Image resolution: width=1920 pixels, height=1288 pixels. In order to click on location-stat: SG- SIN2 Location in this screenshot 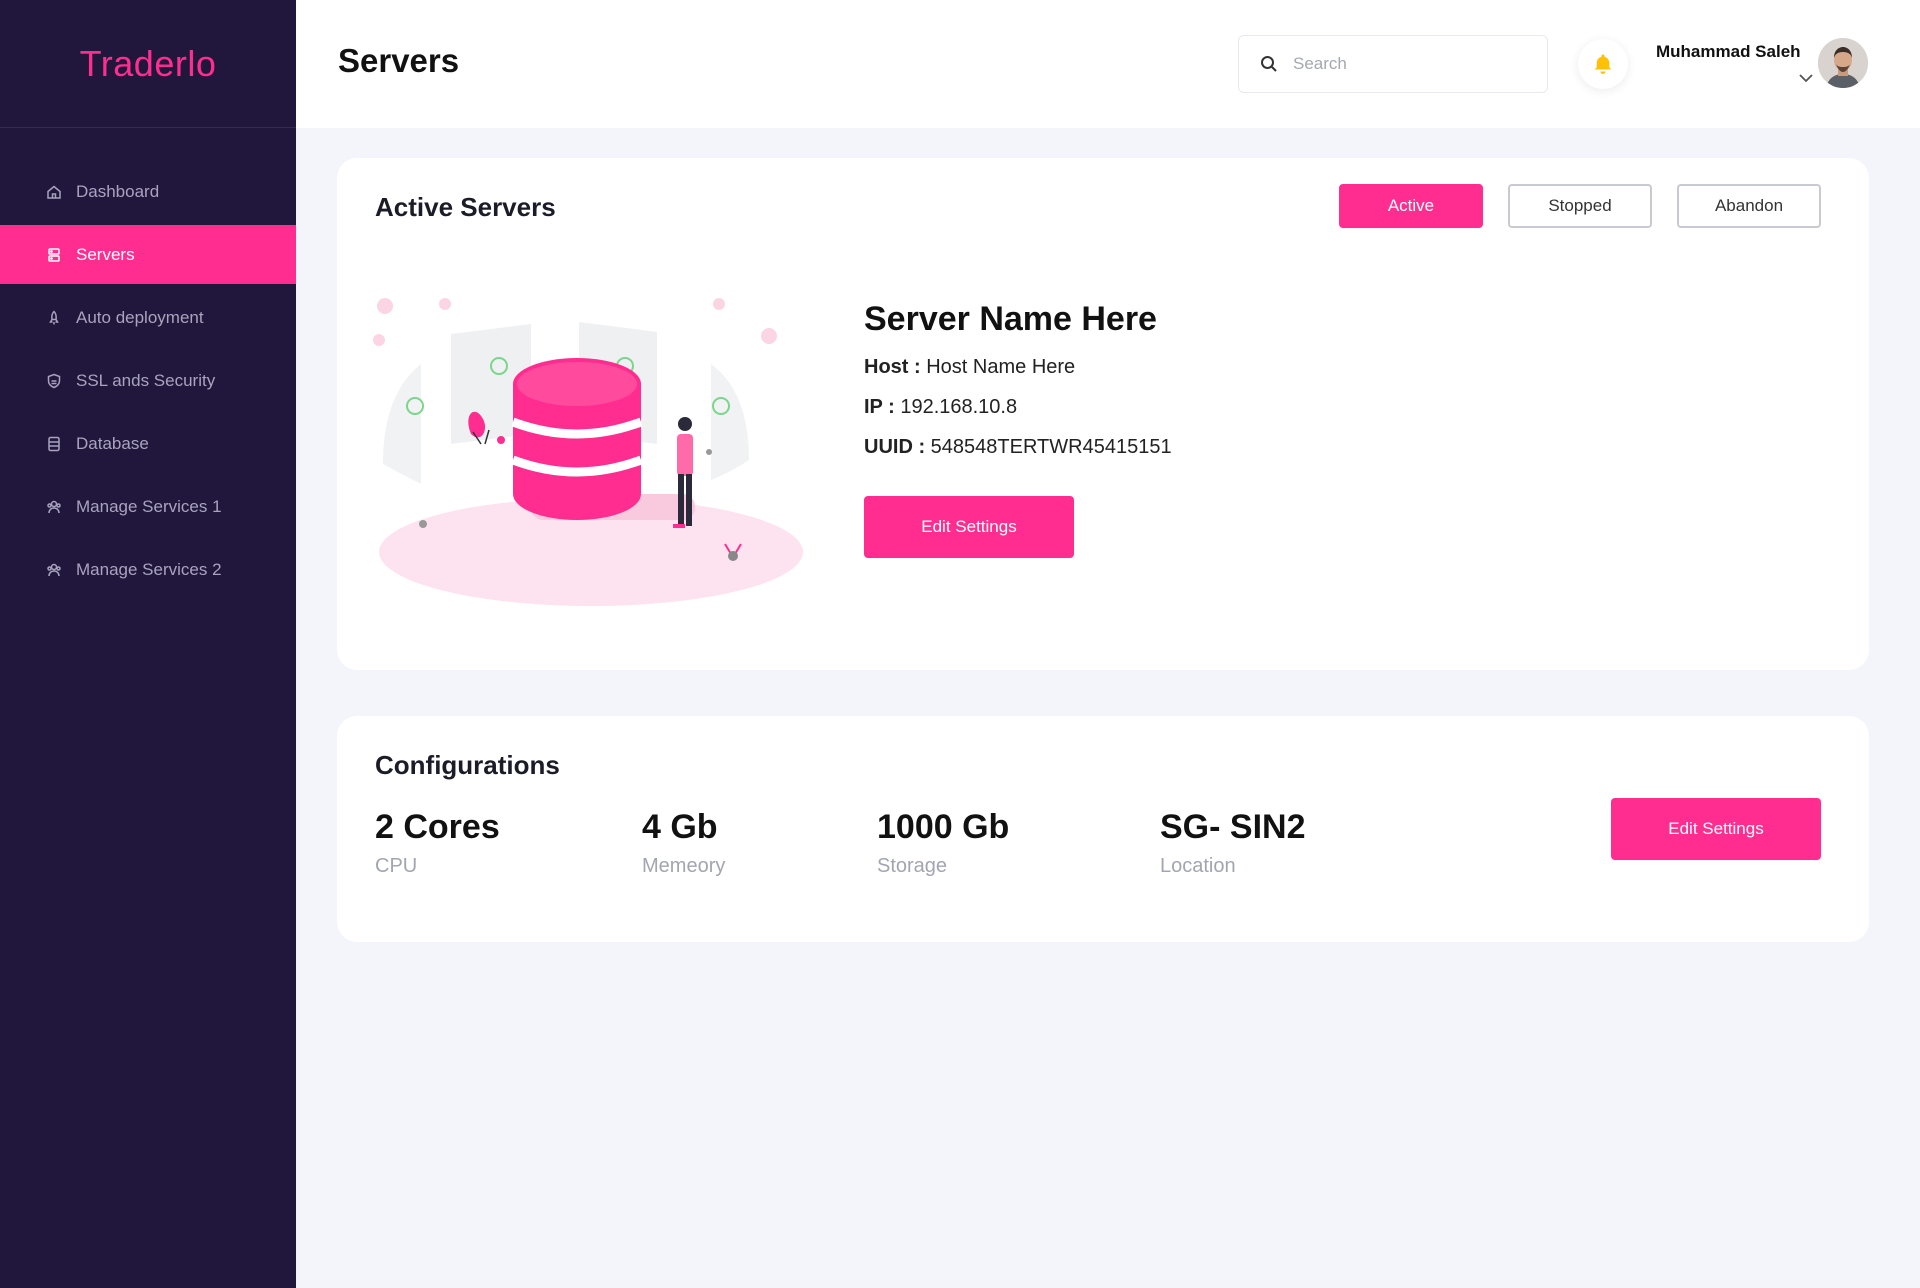, I will do `click(1232, 843)`.